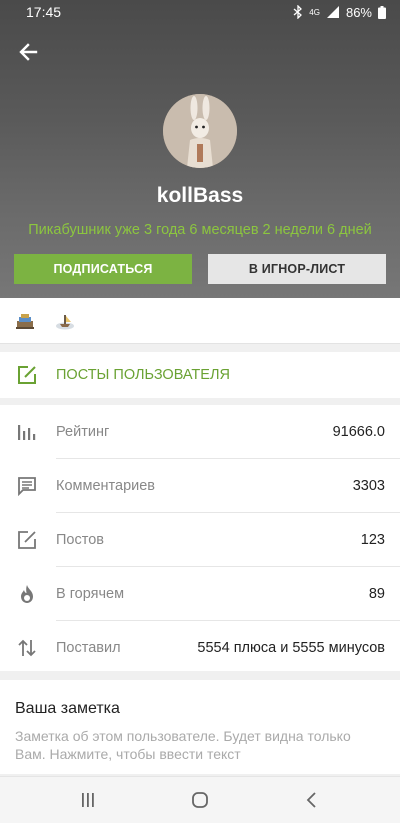  I want to click on bluetooth-icon, so click(298, 12).